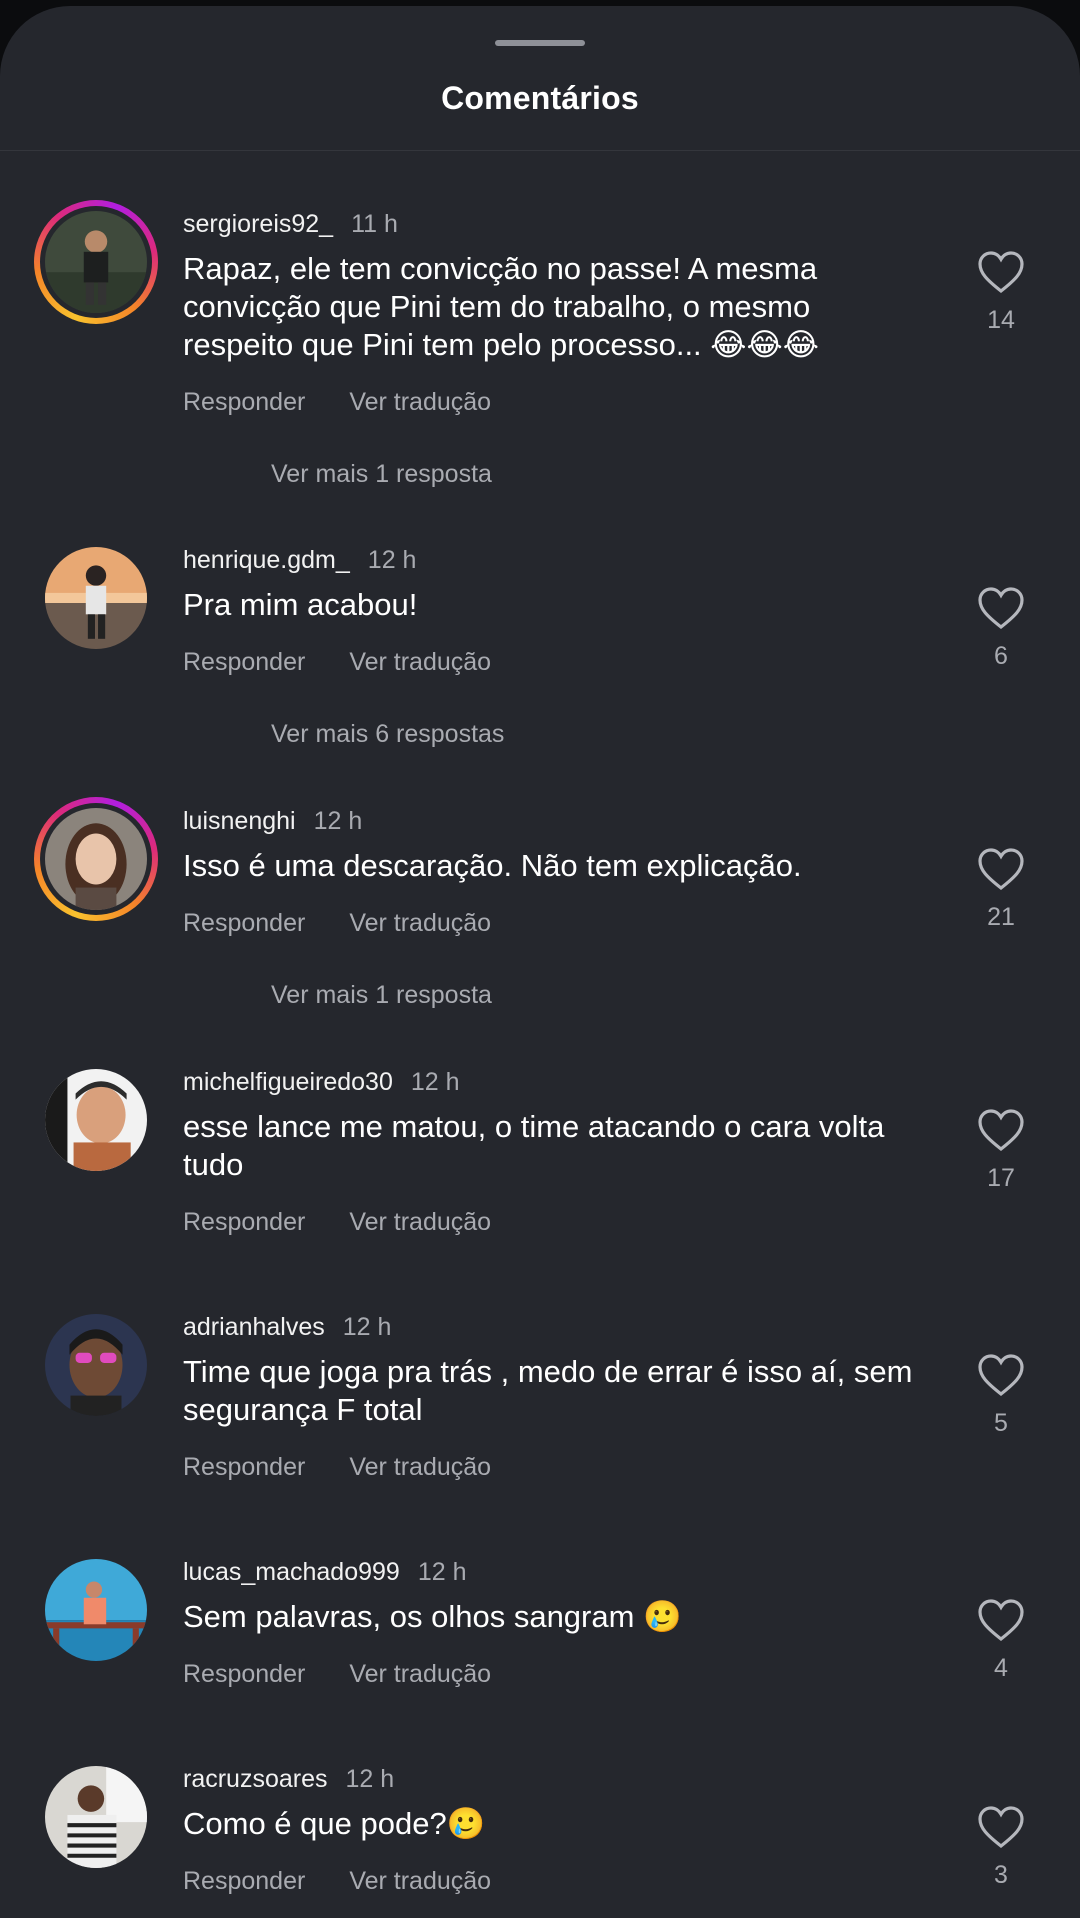 The image size is (1080, 1918). Describe the element at coordinates (258, 224) in the screenshot. I see `username: sergioreis92_` at that location.